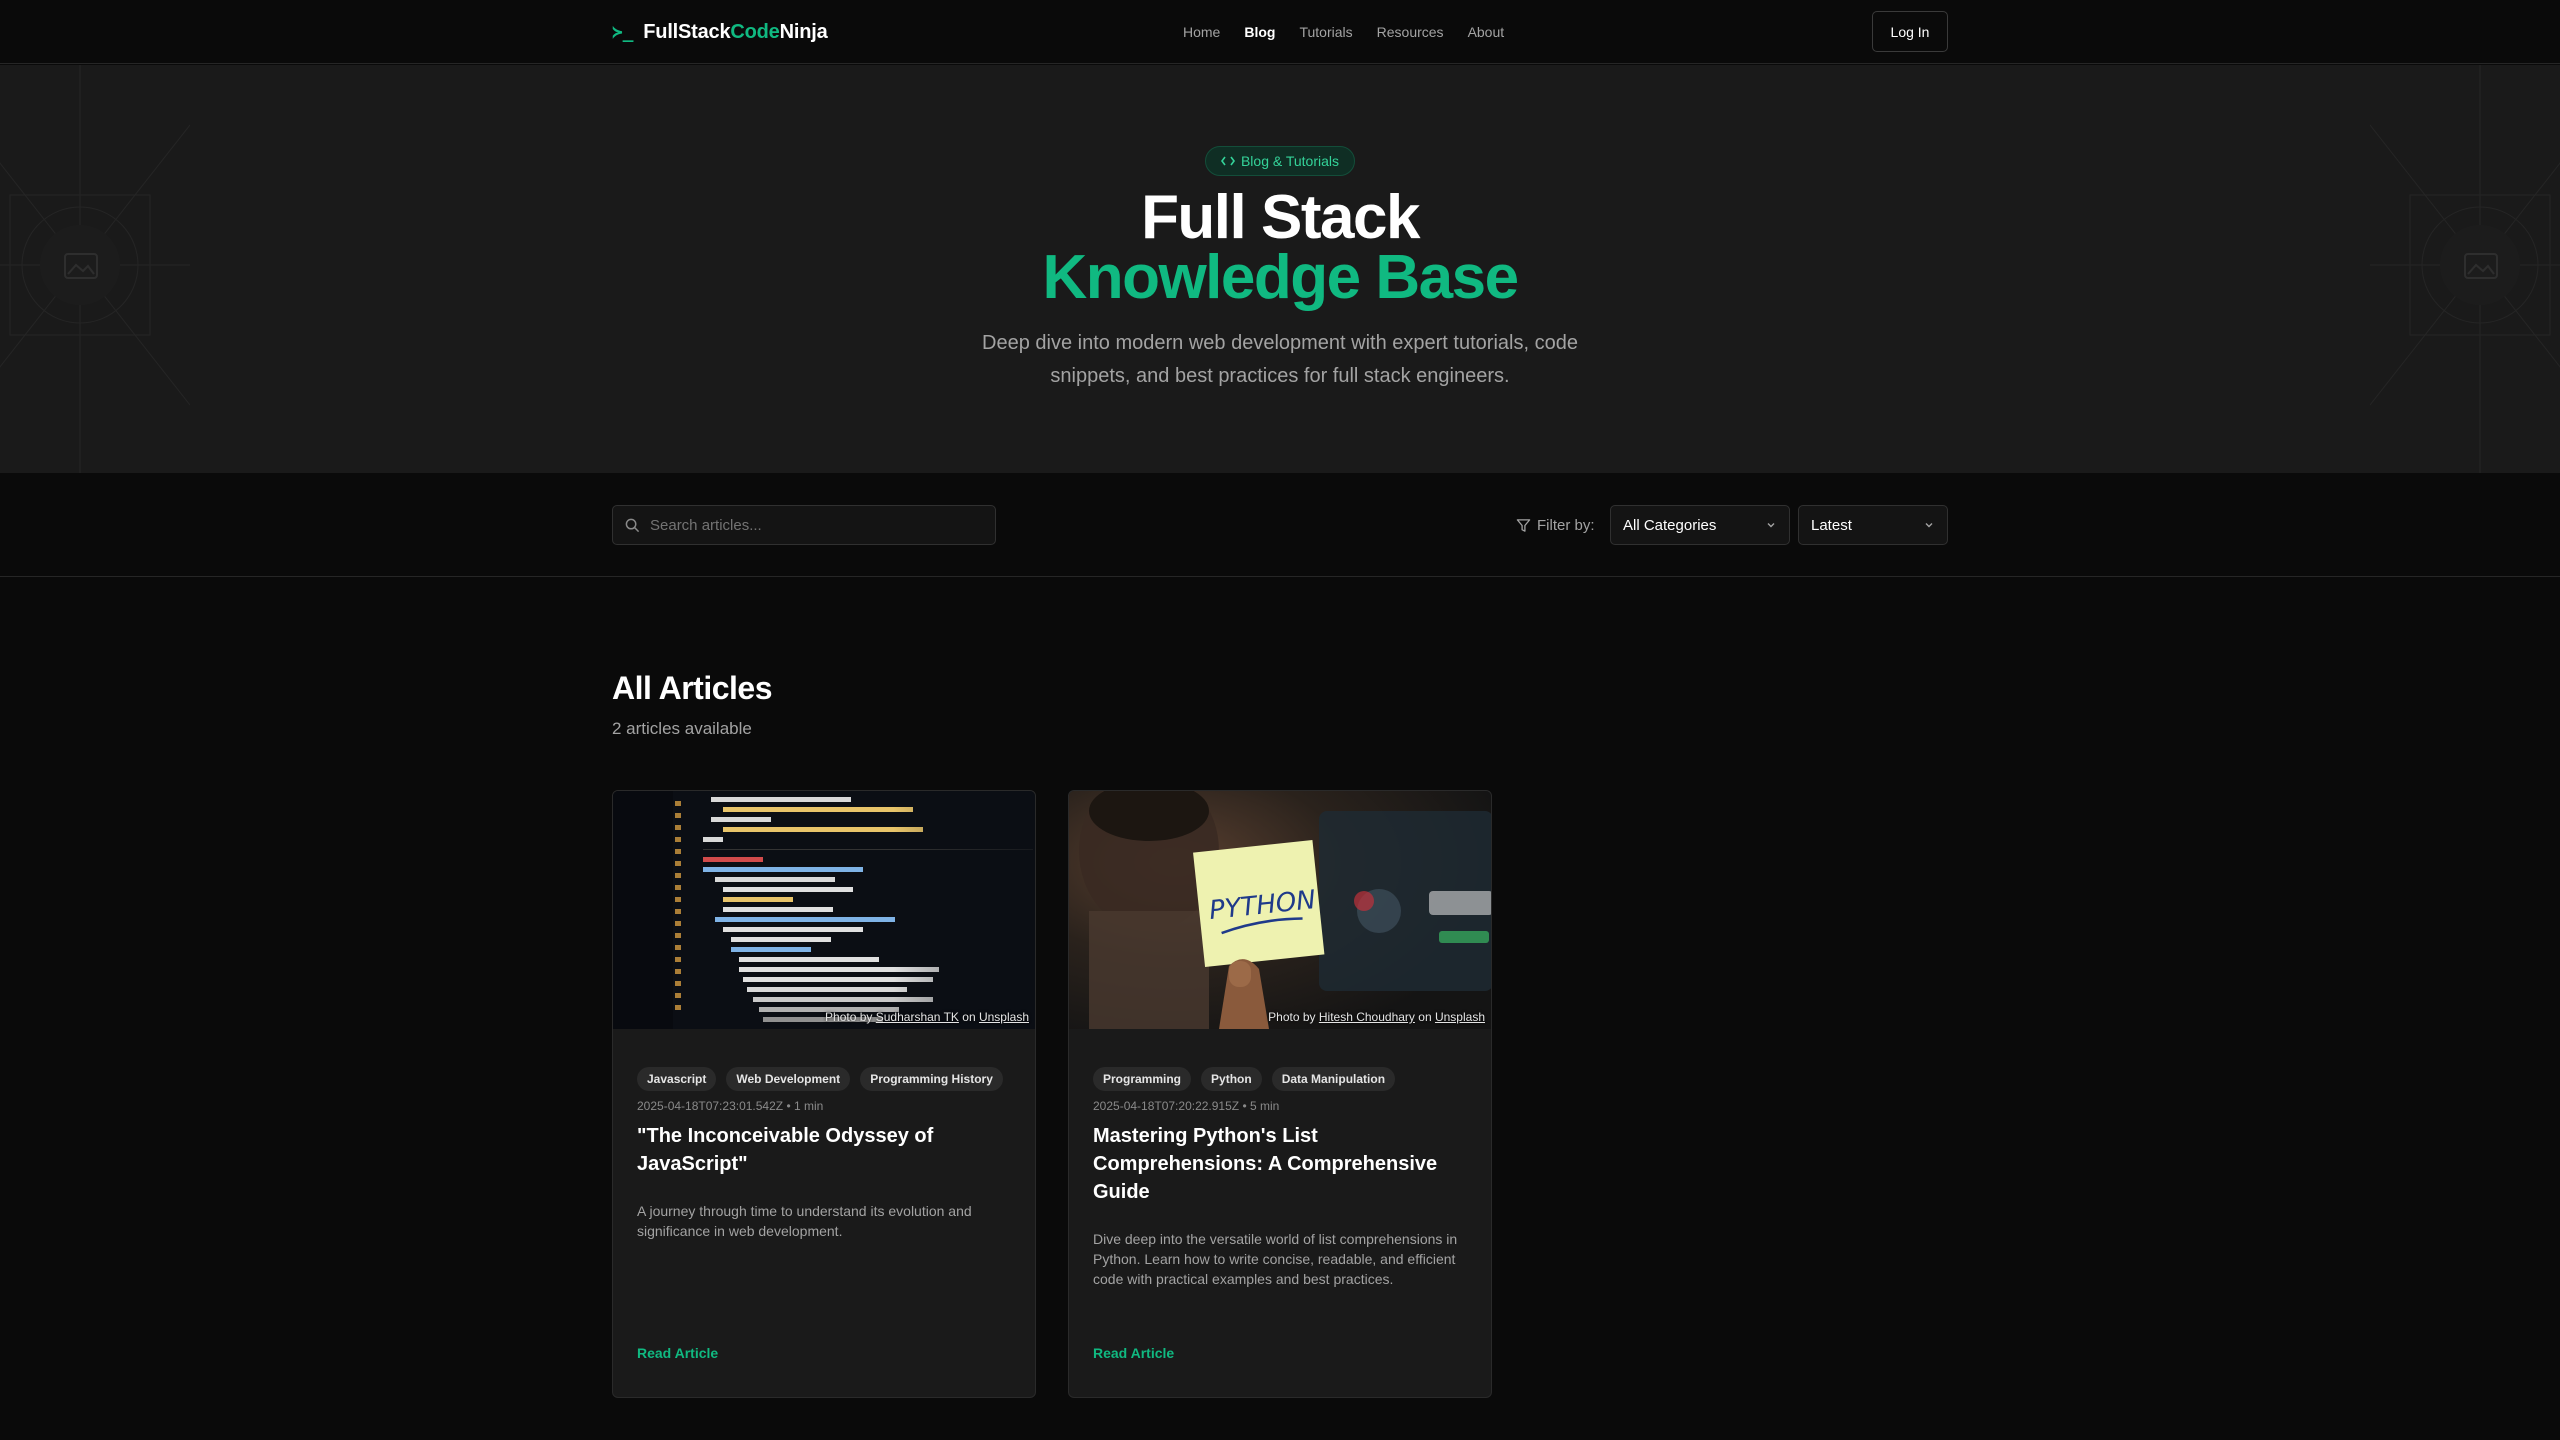 The image size is (2560, 1440). What do you see at coordinates (1410, 32) in the screenshot?
I see `nav-link-resources: Resources` at bounding box center [1410, 32].